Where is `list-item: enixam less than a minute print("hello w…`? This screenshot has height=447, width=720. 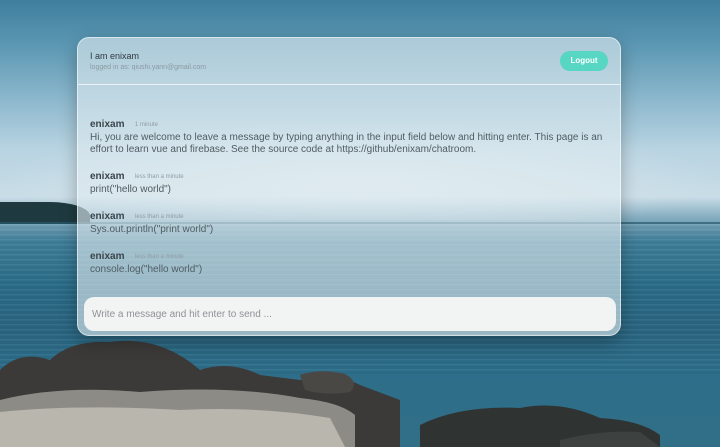
list-item: enixam less than a minute print("hello w… is located at coordinates (350, 181).